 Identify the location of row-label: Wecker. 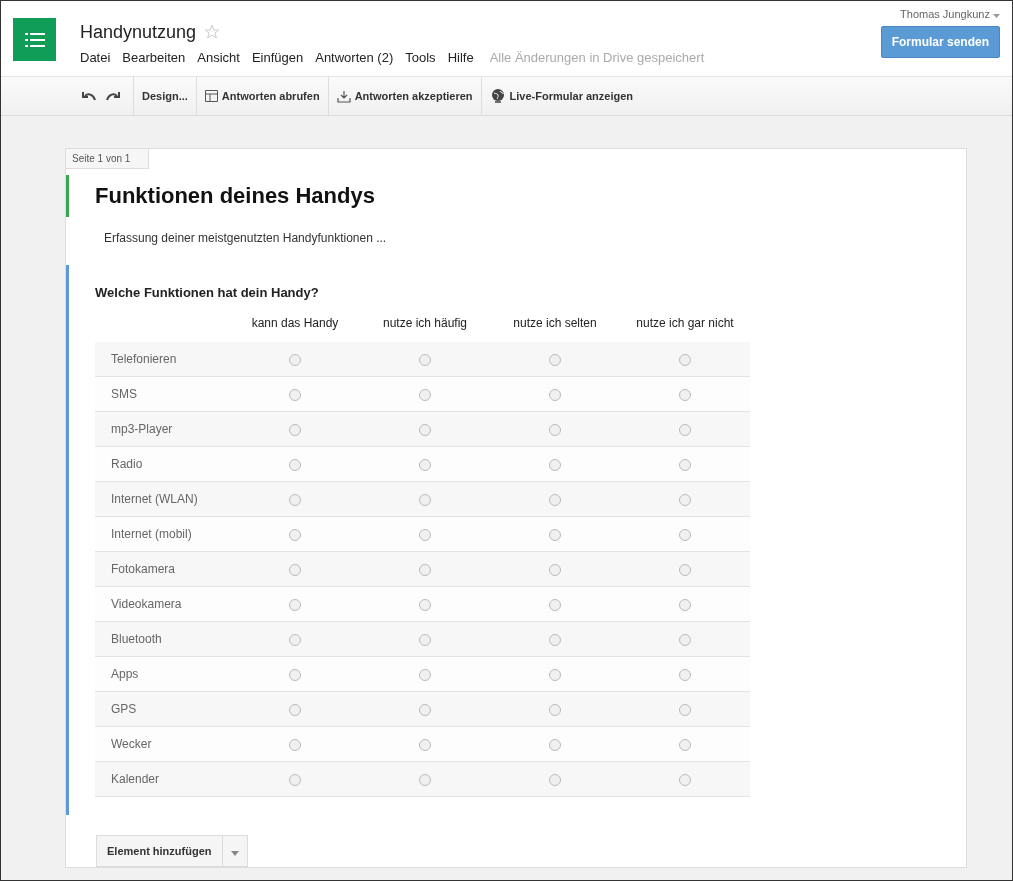
(131, 744).